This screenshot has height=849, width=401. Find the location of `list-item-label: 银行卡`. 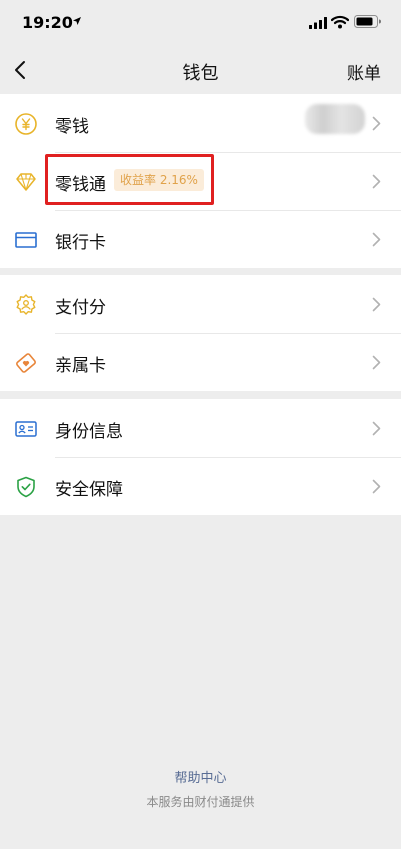

list-item-label: 银行卡 is located at coordinates (80, 243).